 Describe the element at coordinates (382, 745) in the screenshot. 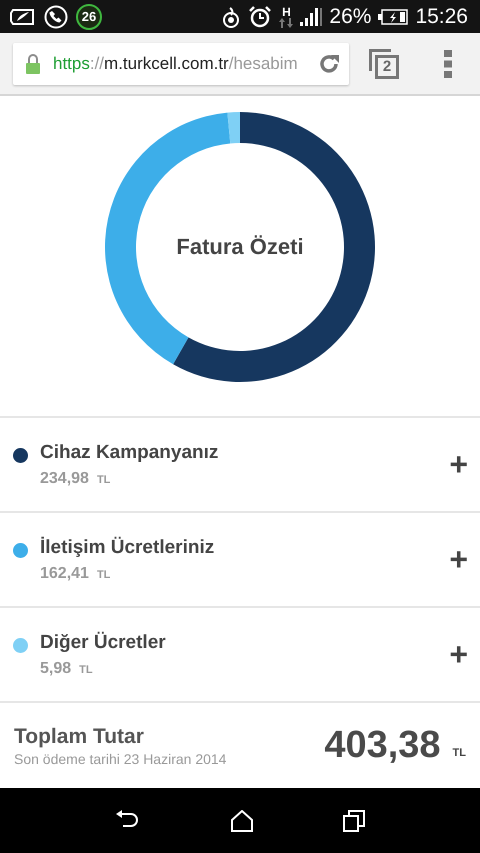

I see `total-amount: 403,38` at that location.